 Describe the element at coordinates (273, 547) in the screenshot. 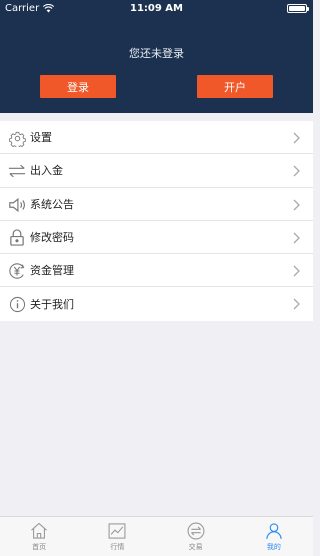

I see `tab-label-mine: 我的` at that location.